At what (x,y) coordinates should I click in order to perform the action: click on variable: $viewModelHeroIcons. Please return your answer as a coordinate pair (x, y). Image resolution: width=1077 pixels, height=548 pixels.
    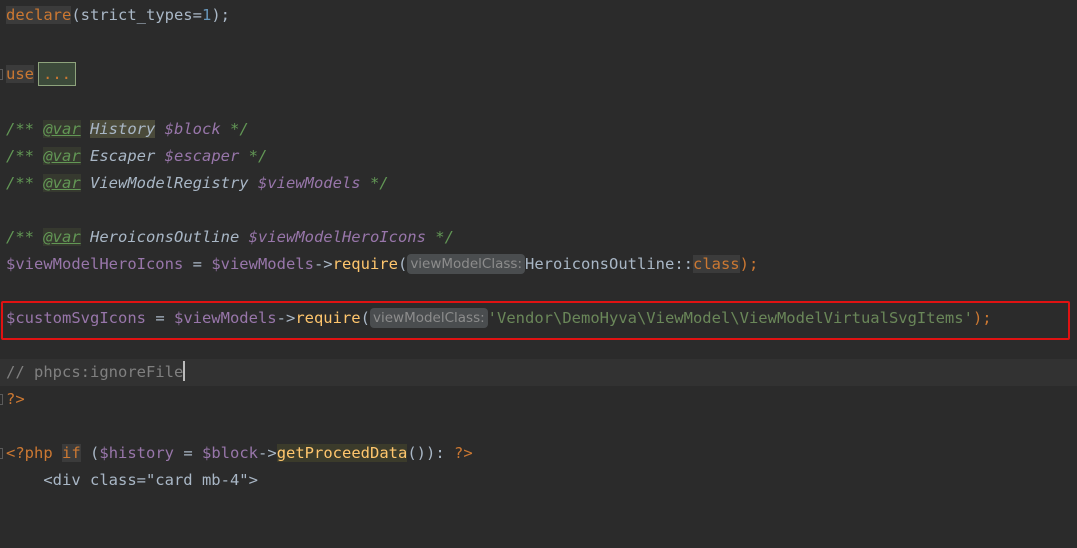
    Looking at the image, I should click on (95, 264).